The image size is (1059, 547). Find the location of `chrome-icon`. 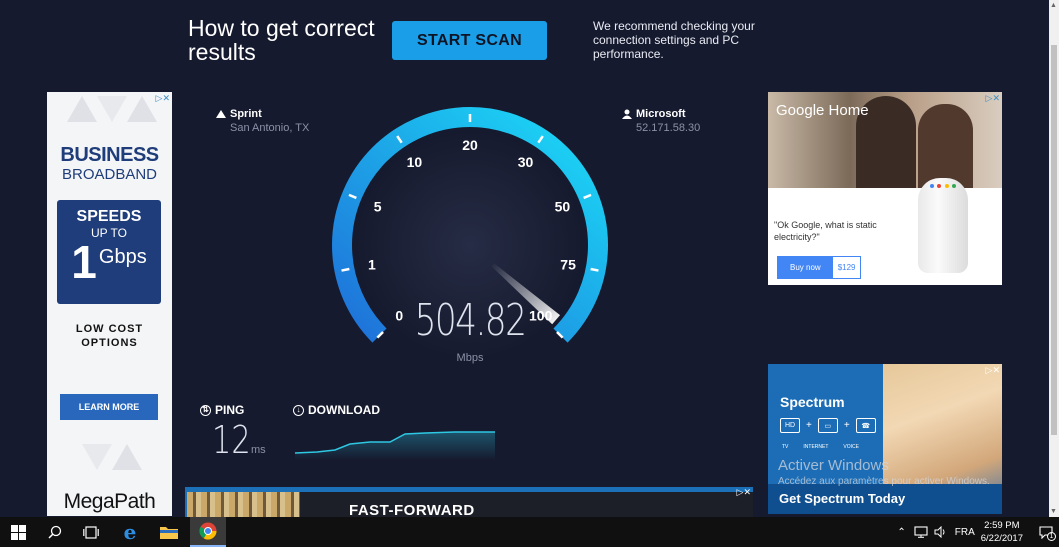

chrome-icon is located at coordinates (208, 531).